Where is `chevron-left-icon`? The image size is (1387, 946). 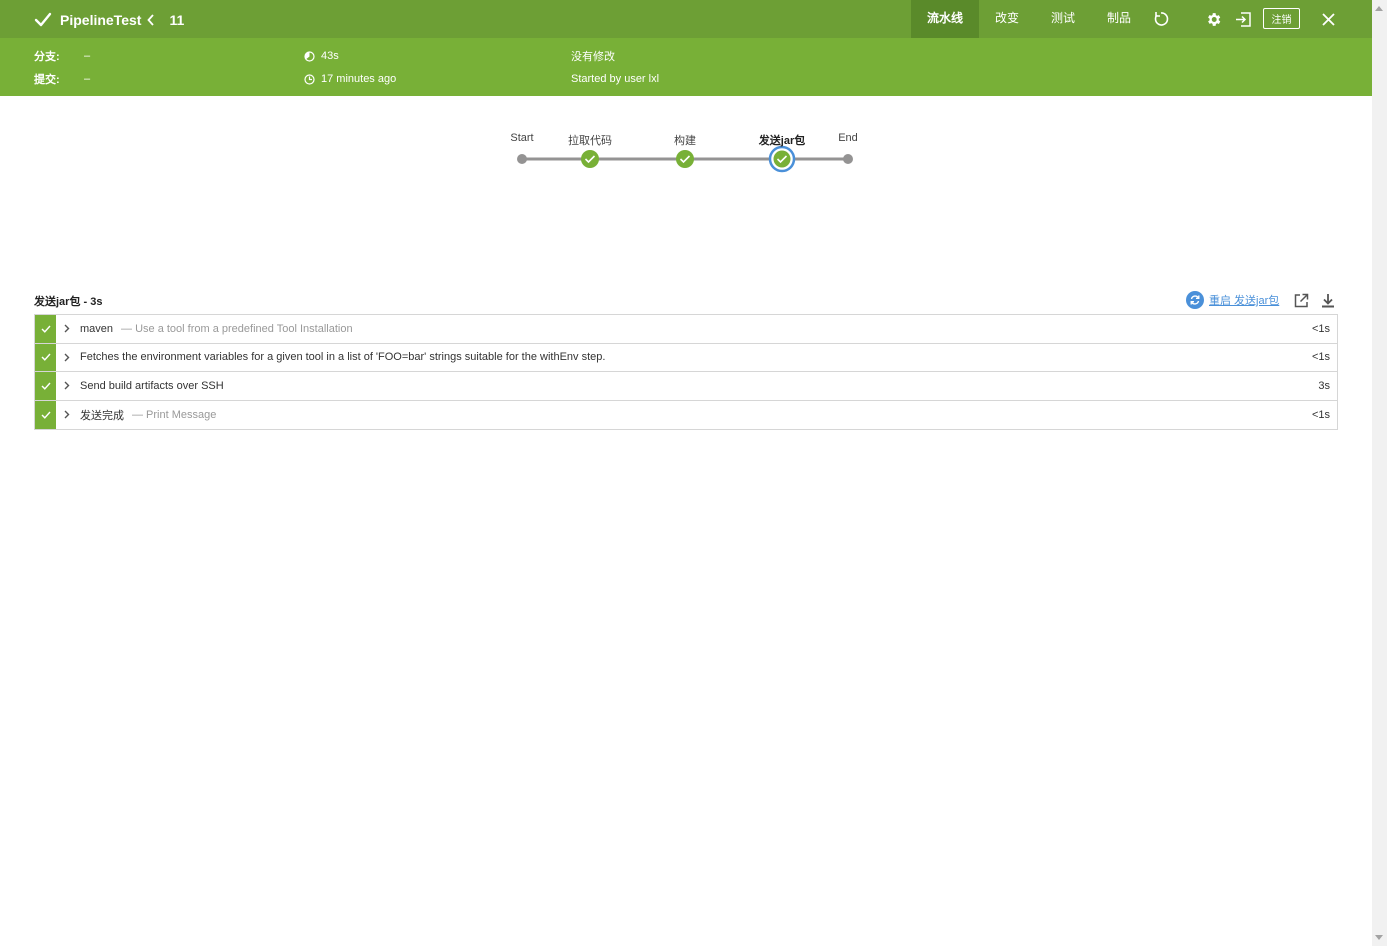 chevron-left-icon is located at coordinates (155, 20).